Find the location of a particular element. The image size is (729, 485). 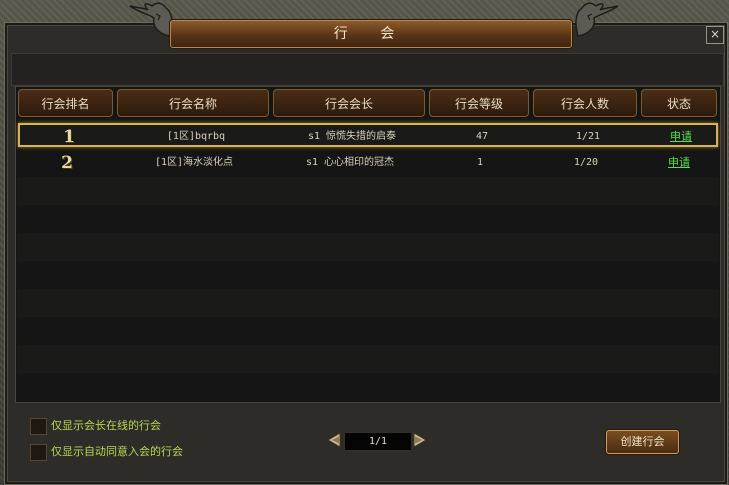

window-title-bar: 行 会 is located at coordinates (371, 34).